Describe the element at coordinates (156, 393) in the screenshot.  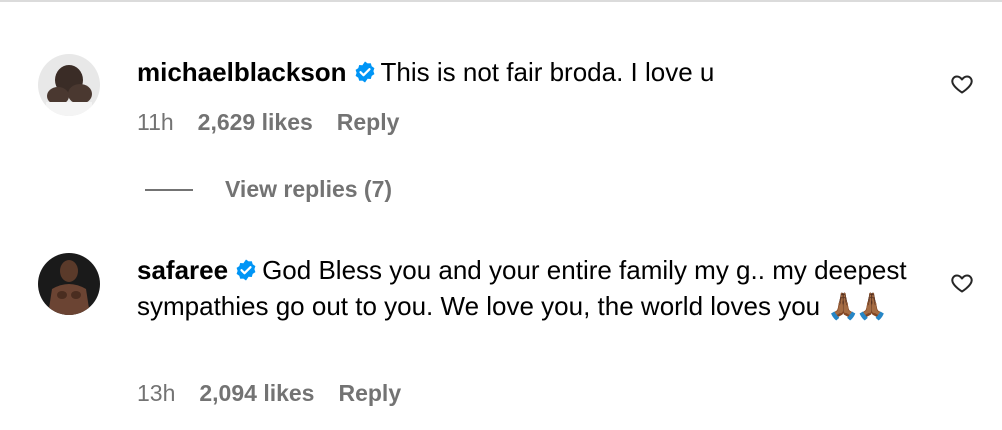
I see `timestamp: 13h` at that location.